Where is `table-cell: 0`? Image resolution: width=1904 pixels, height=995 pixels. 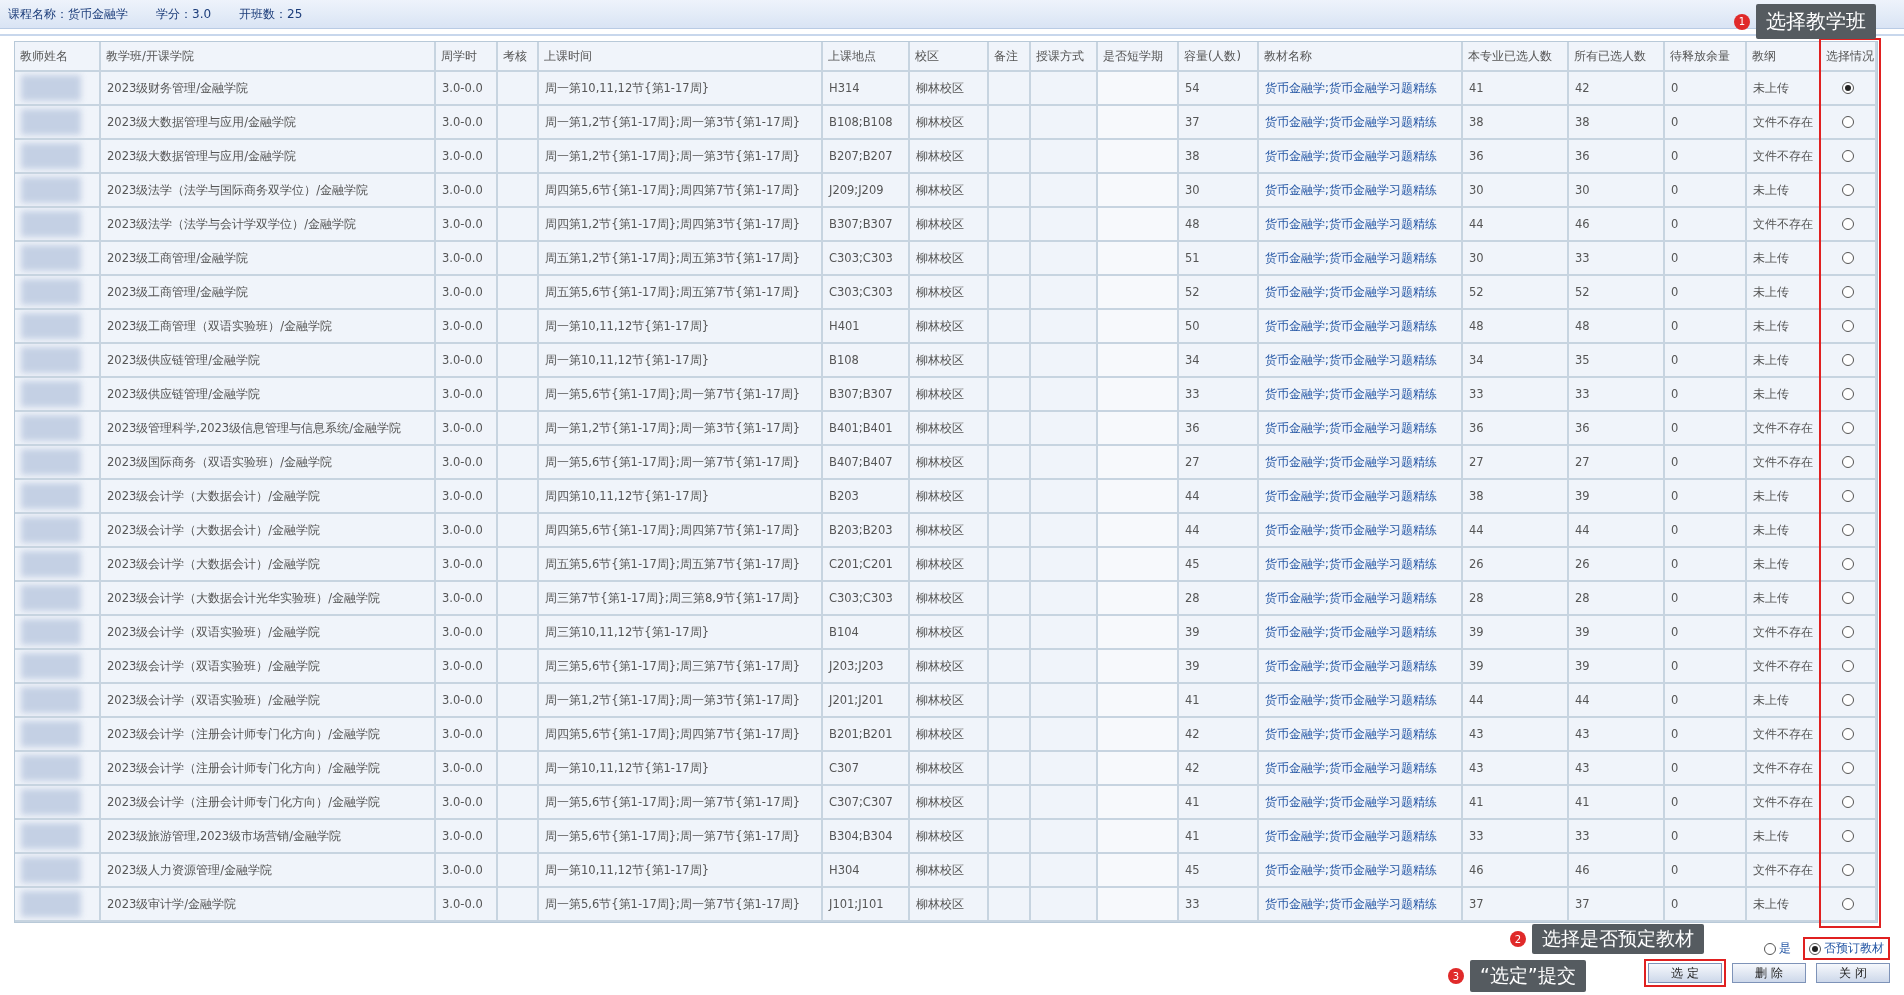 table-cell: 0 is located at coordinates (1706, 905).